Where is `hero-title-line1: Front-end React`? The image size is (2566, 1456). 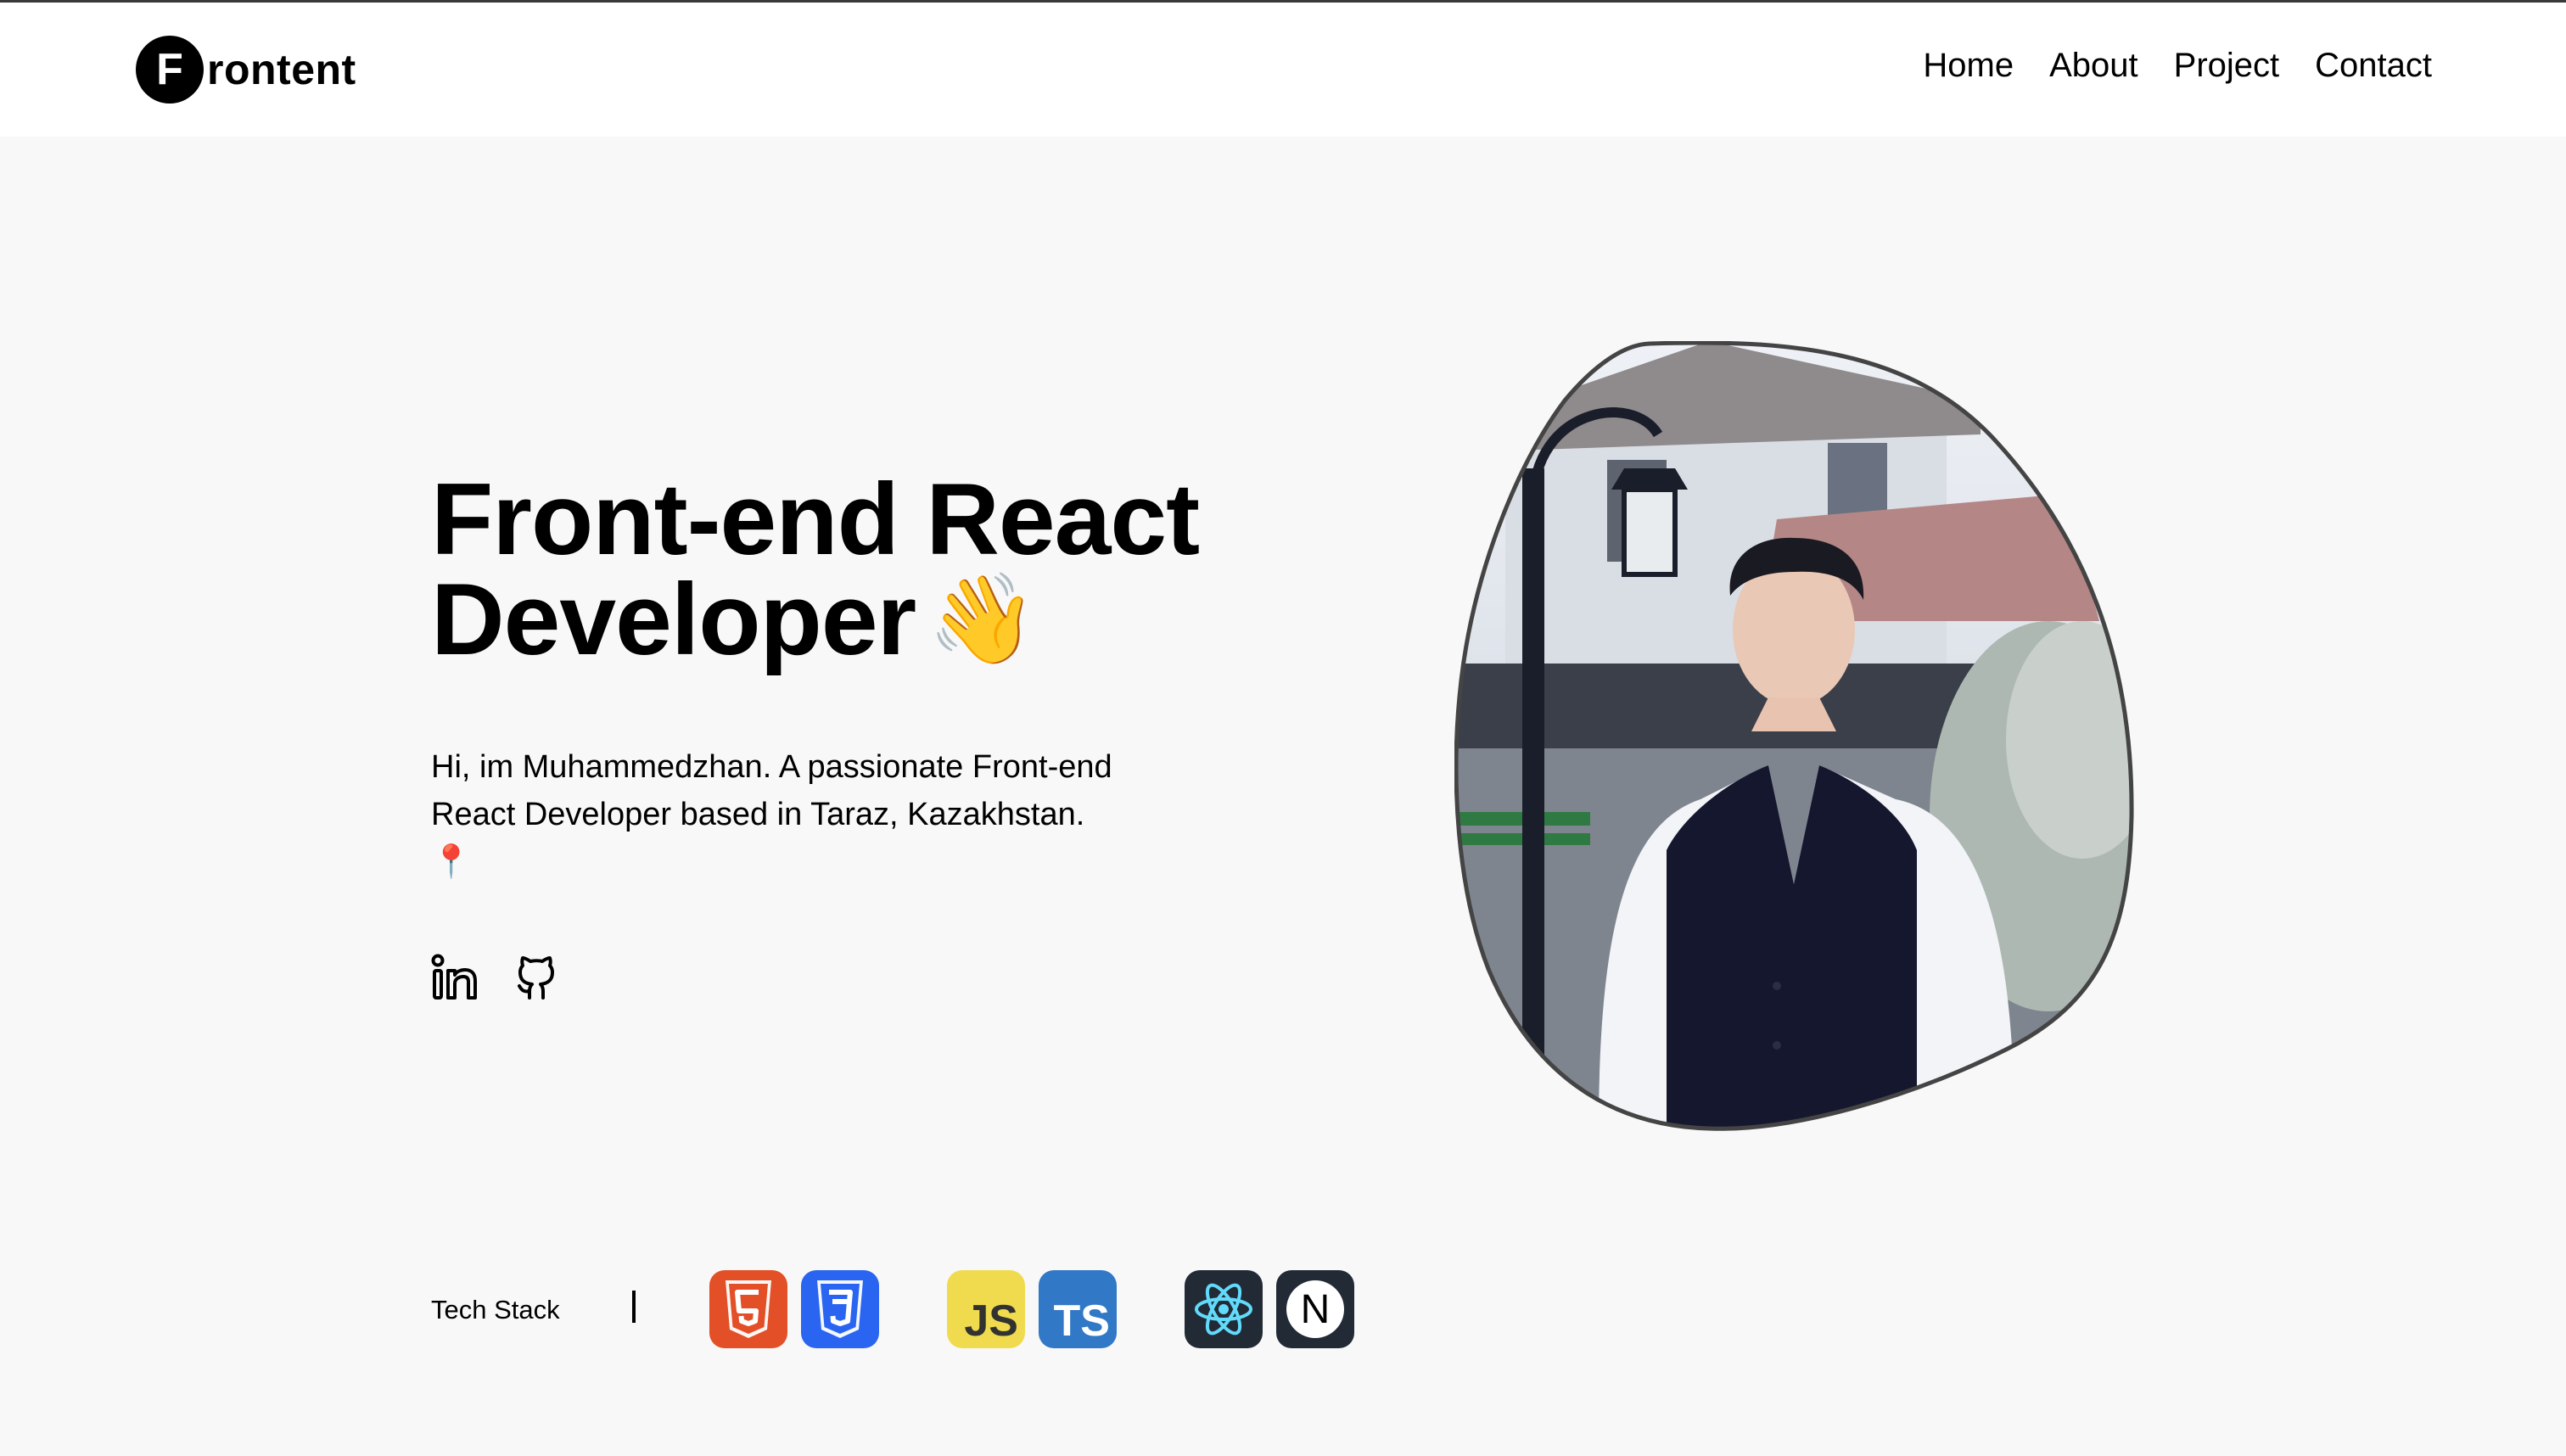
hero-title-line1: Front-end React is located at coordinates (815, 519).